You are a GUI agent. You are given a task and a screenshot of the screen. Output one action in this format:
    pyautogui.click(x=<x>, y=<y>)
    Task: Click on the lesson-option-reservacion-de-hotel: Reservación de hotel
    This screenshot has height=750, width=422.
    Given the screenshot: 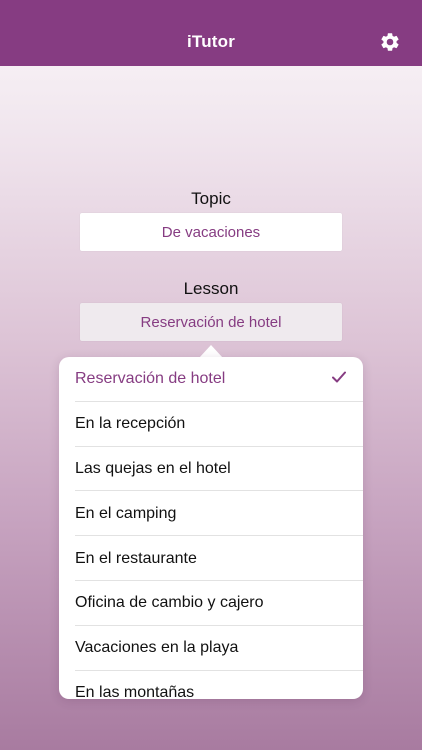 What is the action you would take?
    pyautogui.click(x=211, y=379)
    